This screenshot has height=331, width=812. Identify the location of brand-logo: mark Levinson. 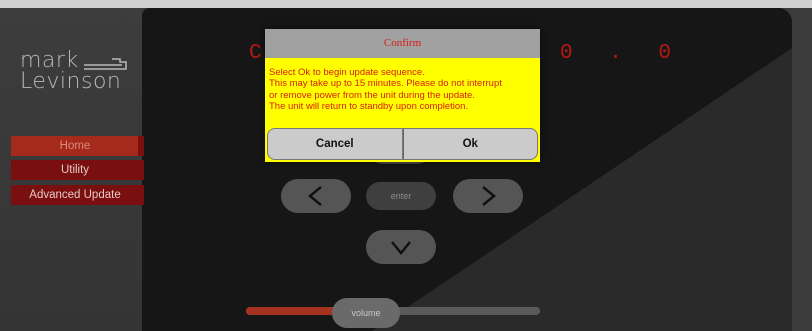
(80, 72).